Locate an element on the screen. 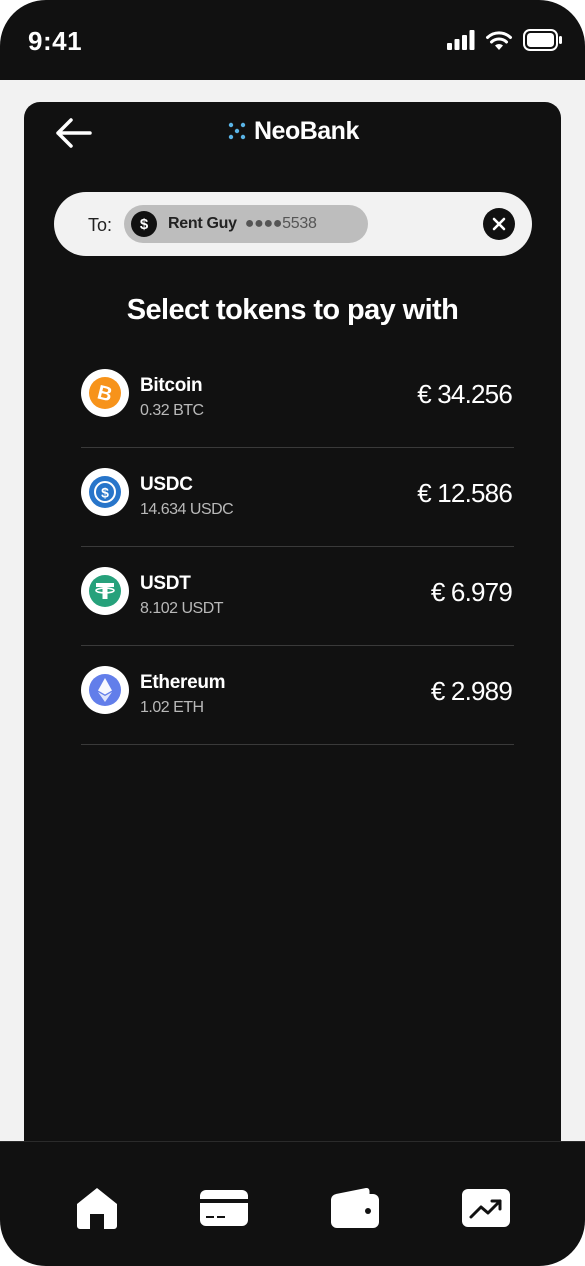 The height and width of the screenshot is (1266, 585). recipient-field: To: $ Rent Guy ●●●●5538 is located at coordinates (293, 224).